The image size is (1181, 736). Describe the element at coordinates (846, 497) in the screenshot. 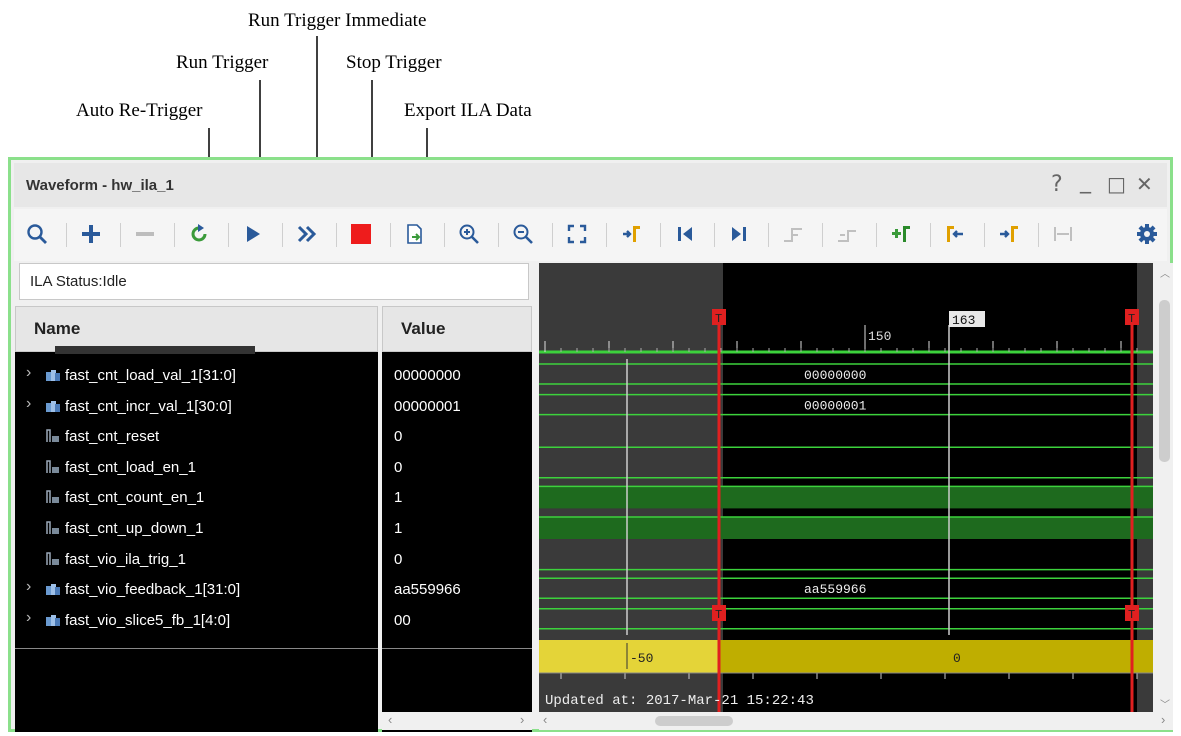

I see `high-level-fill` at that location.